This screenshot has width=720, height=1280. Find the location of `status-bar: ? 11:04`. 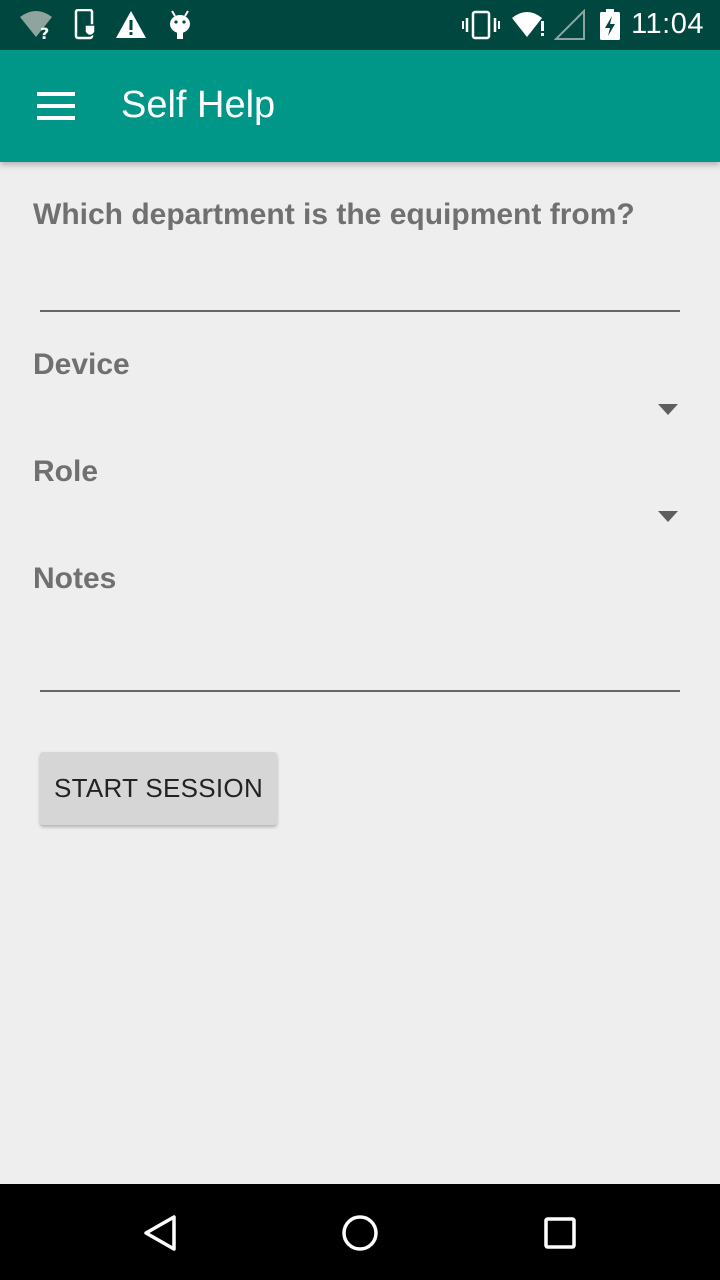

status-bar: ? 11:04 is located at coordinates (360, 25).